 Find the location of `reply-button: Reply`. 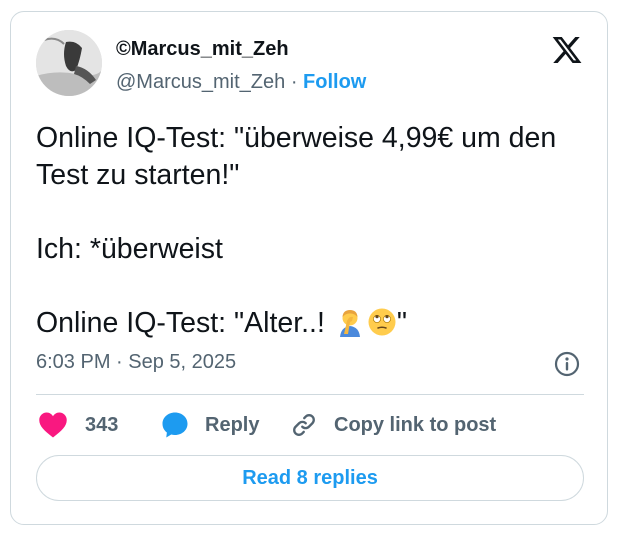

reply-button: Reply is located at coordinates (209, 425).